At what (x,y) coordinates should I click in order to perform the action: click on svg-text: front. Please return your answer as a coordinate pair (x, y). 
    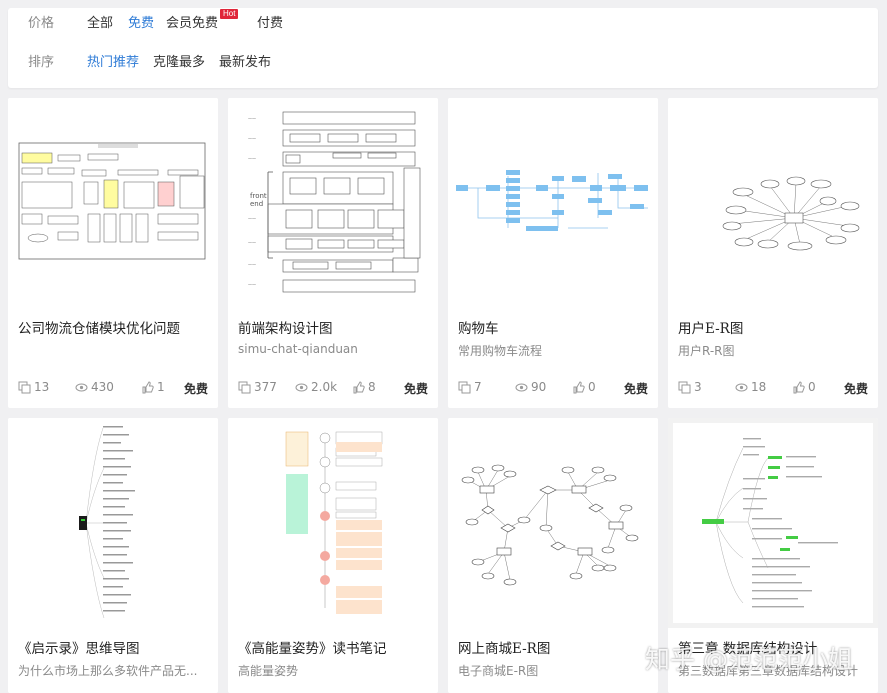
    Looking at the image, I should click on (258, 196).